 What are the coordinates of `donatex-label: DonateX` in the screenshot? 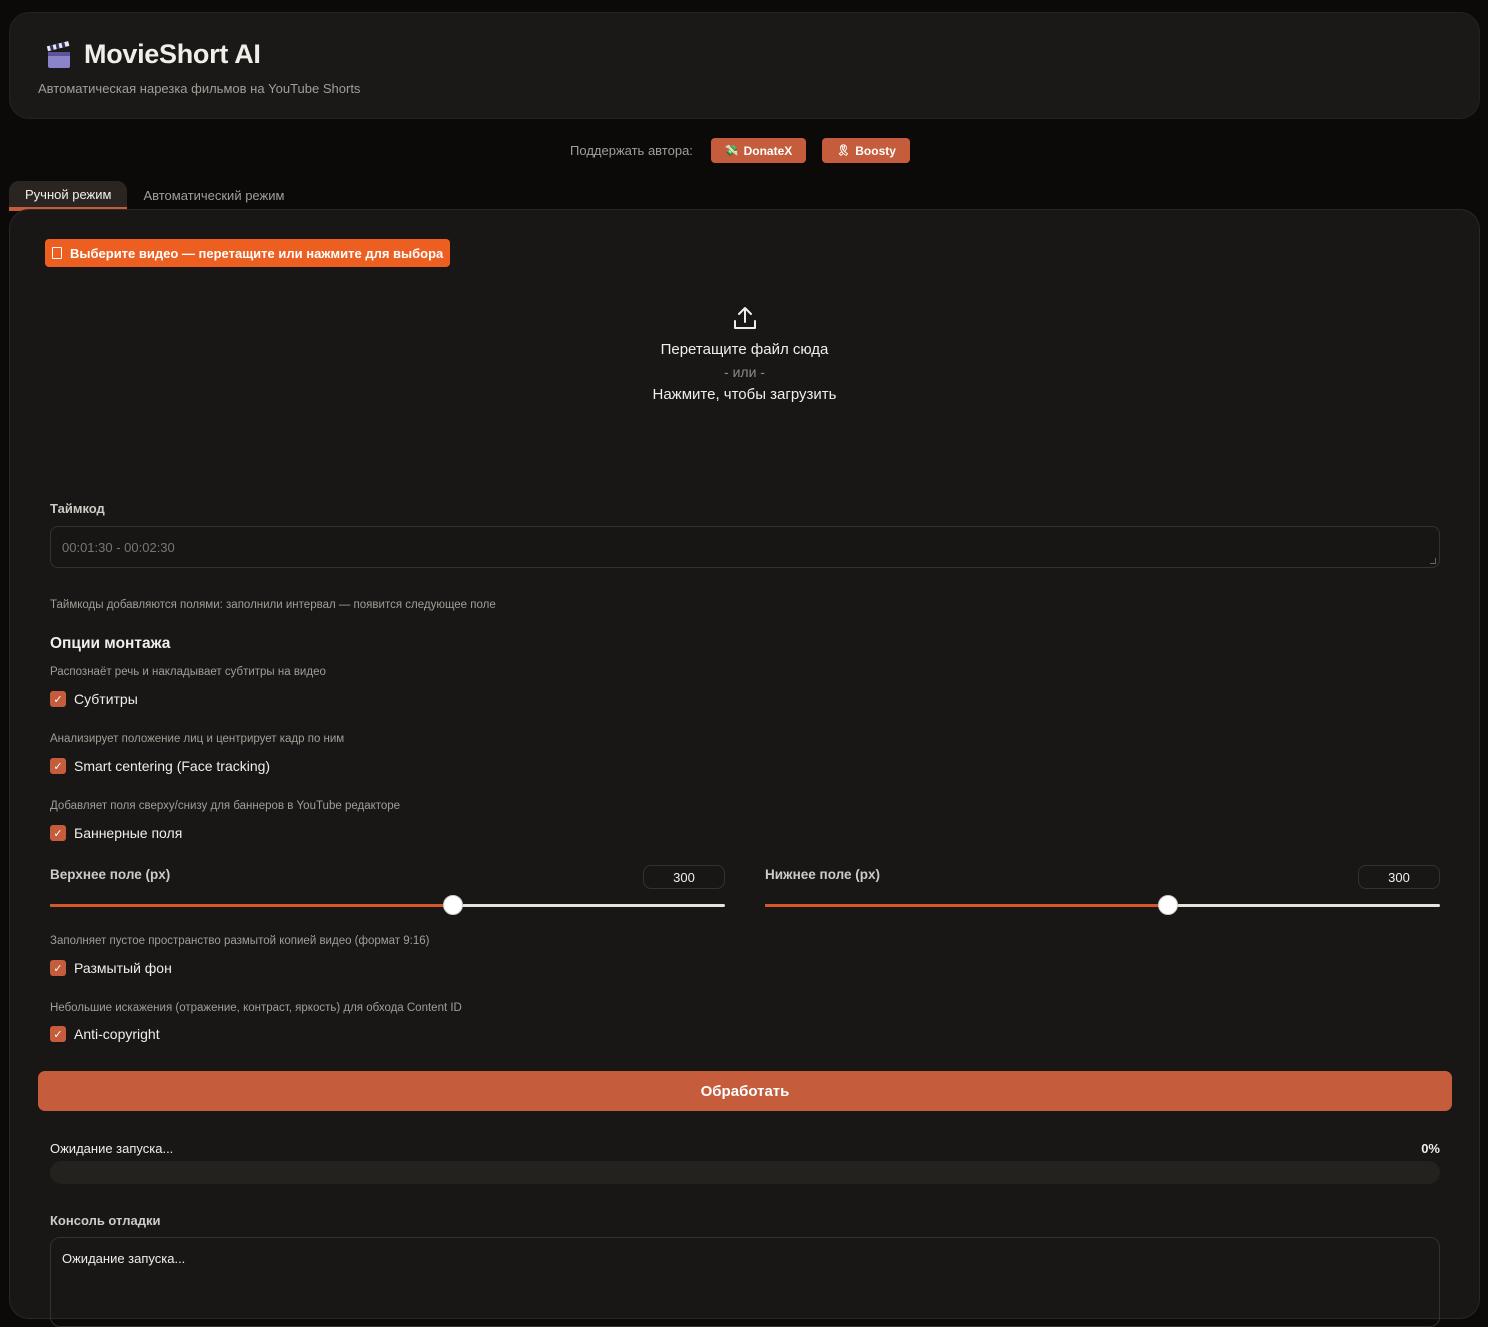 It's located at (768, 150).